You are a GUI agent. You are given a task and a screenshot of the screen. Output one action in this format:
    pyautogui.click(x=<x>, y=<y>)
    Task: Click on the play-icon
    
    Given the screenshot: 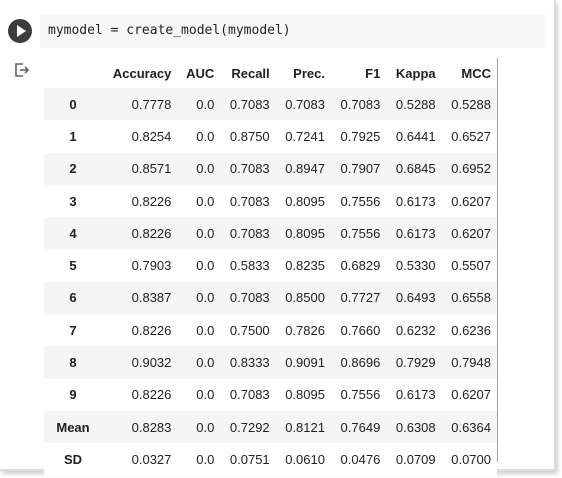 What is the action you would take?
    pyautogui.click(x=21, y=31)
    